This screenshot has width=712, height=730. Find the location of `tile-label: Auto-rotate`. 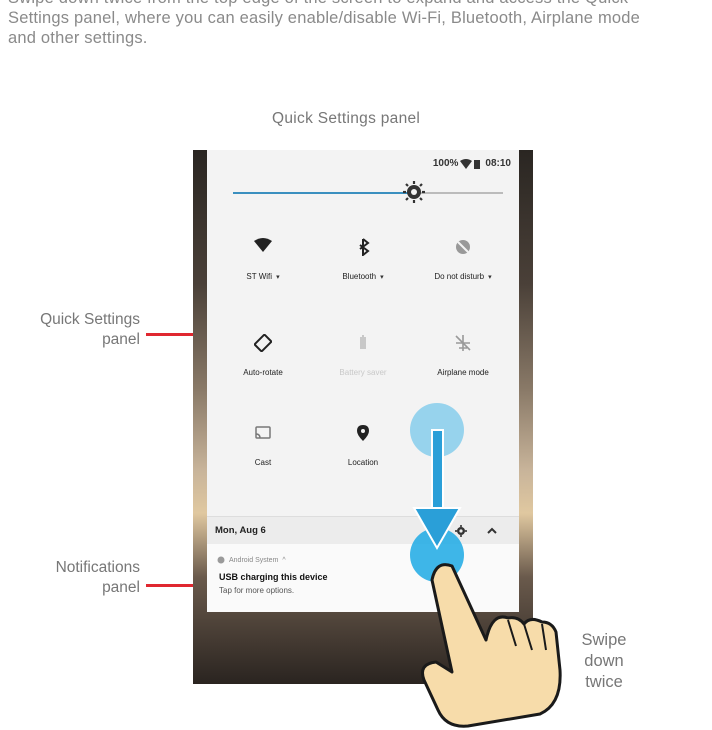

tile-label: Auto-rotate is located at coordinates (263, 372).